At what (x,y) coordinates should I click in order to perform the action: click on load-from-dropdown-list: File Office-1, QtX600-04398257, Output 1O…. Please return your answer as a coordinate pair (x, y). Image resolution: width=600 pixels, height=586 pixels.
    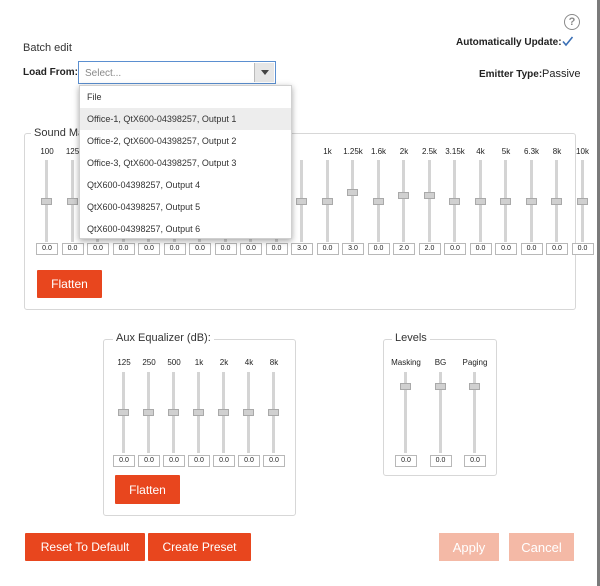
    Looking at the image, I should click on (185, 162).